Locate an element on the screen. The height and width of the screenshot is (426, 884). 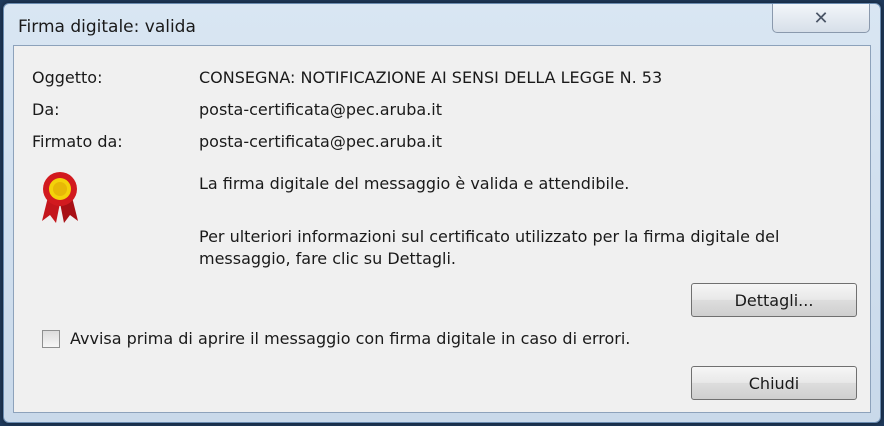
close-button: Chiudi is located at coordinates (774, 383).